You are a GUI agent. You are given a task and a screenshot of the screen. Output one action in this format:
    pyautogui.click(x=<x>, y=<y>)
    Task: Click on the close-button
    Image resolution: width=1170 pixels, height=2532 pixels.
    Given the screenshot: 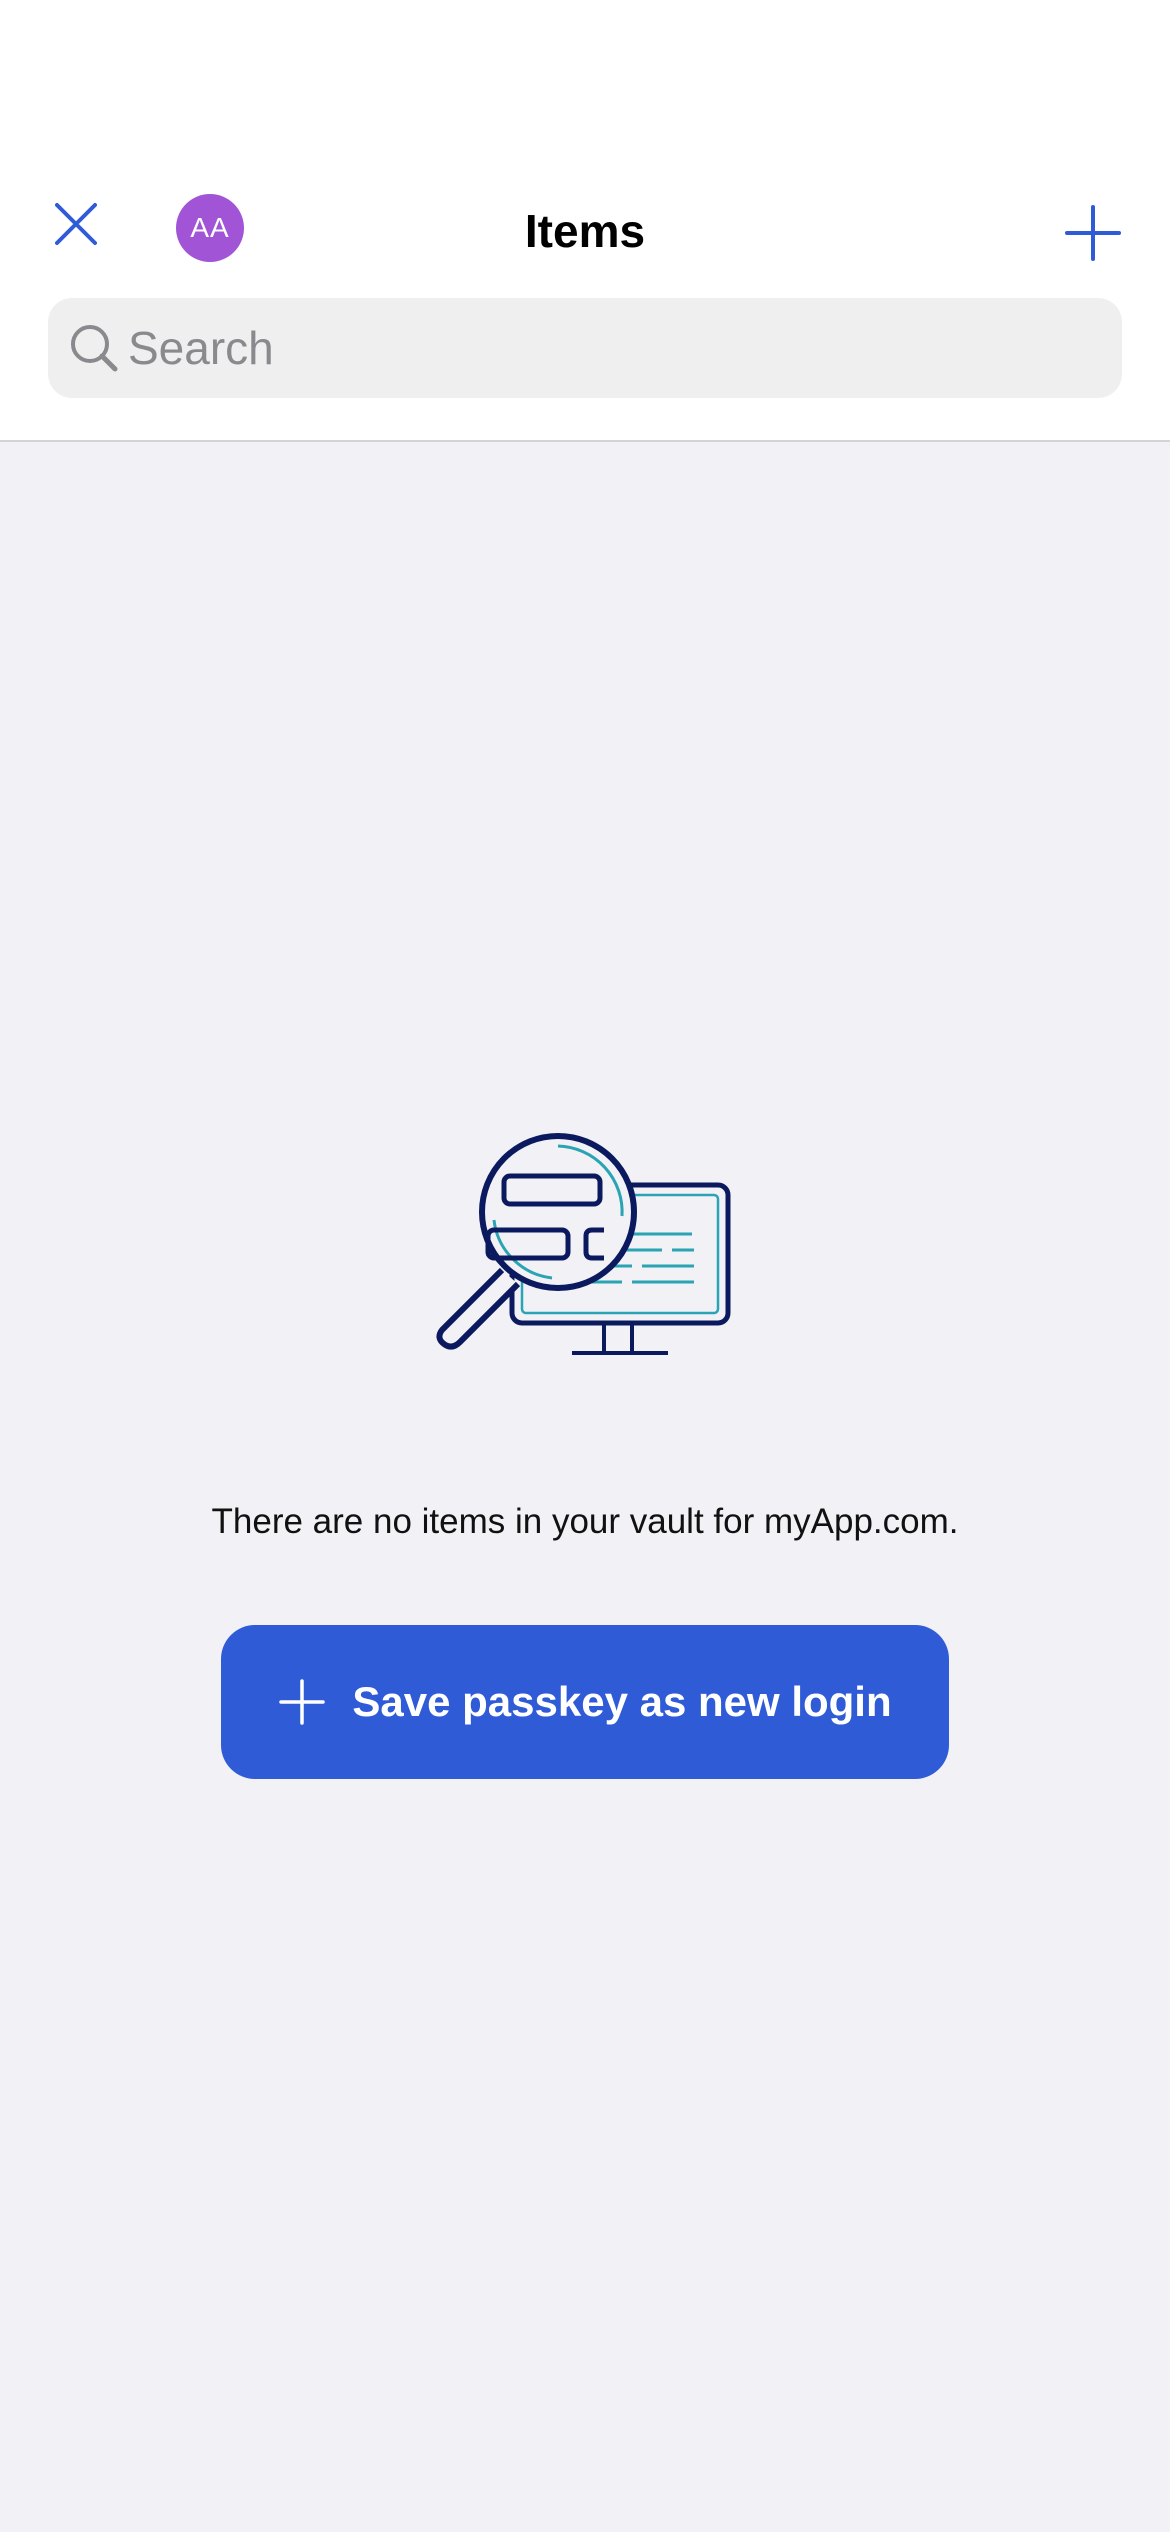 What is the action you would take?
    pyautogui.click(x=76, y=224)
    